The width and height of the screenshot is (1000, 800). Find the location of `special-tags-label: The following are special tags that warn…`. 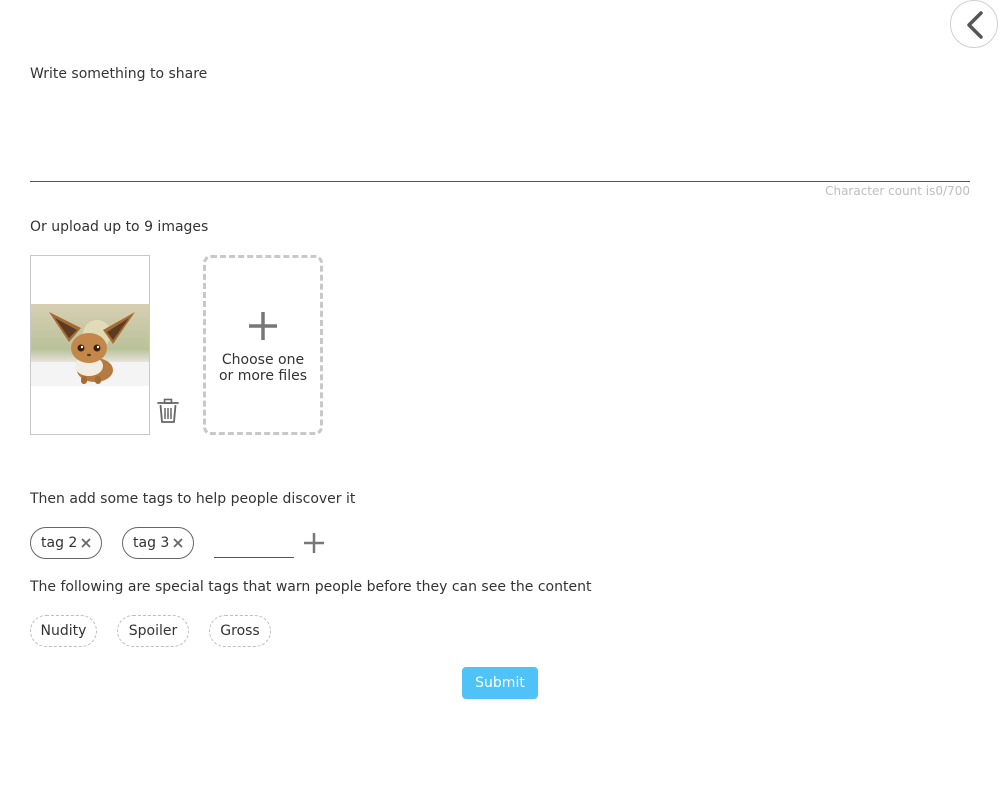

special-tags-label: The following are special tags that warn… is located at coordinates (311, 587).